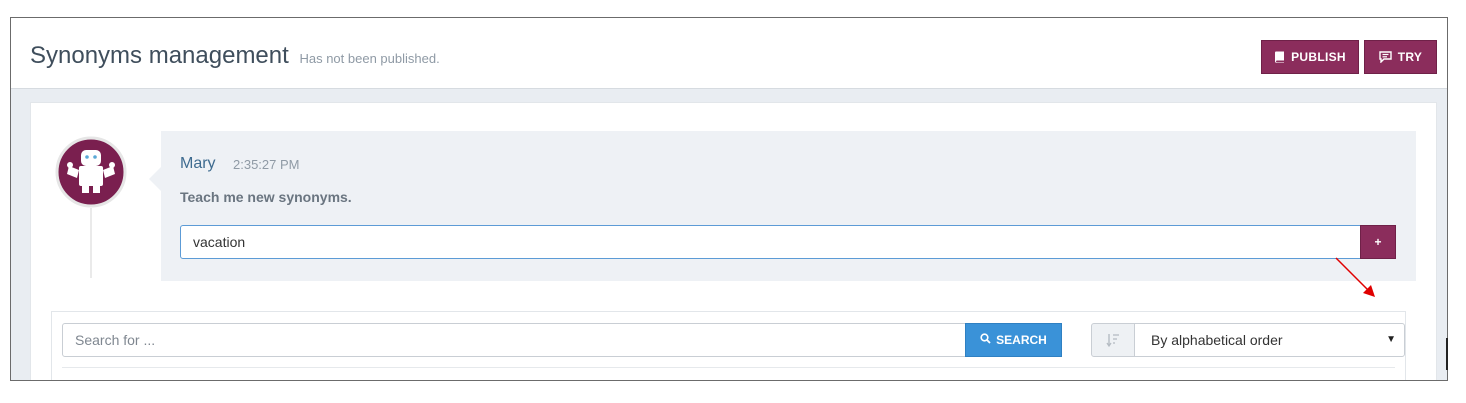  I want to click on magnifier-icon, so click(985, 340).